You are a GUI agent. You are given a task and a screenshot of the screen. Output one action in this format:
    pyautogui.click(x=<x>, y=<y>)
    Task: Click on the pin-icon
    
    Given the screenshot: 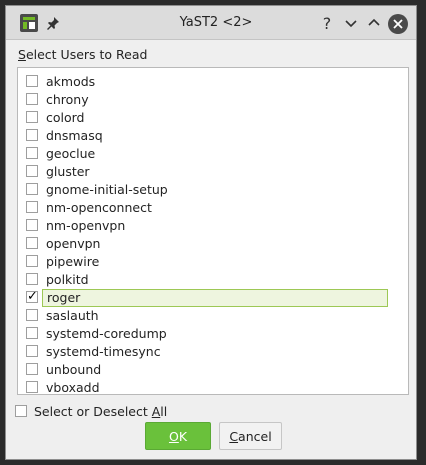 What is the action you would take?
    pyautogui.click(x=53, y=23)
    